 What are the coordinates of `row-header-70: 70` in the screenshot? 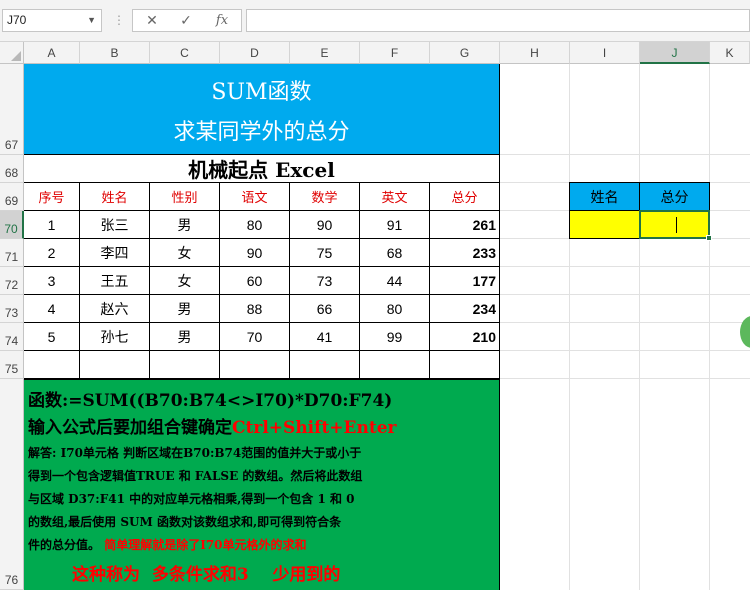 It's located at (12, 225).